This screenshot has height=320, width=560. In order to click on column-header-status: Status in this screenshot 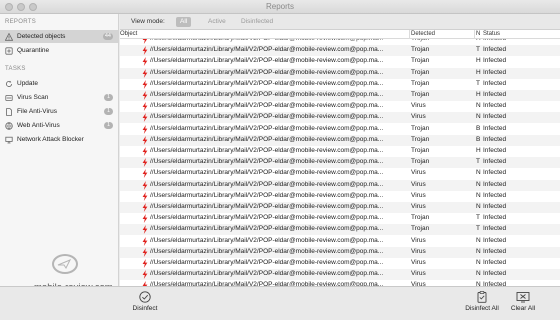, I will do `click(491, 34)`.